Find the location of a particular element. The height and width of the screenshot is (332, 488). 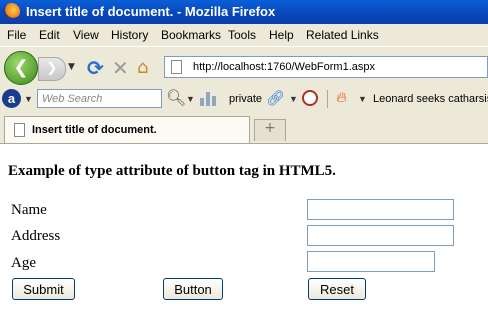

menu-tools: Tools is located at coordinates (242, 35).